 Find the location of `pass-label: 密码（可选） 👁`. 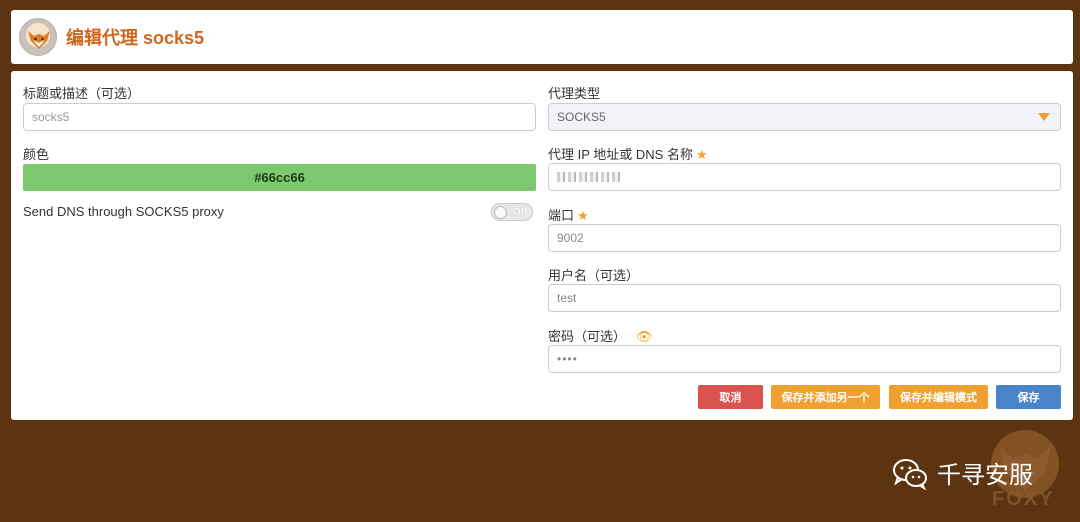

pass-label: 密码（可选） 👁 is located at coordinates (600, 335).